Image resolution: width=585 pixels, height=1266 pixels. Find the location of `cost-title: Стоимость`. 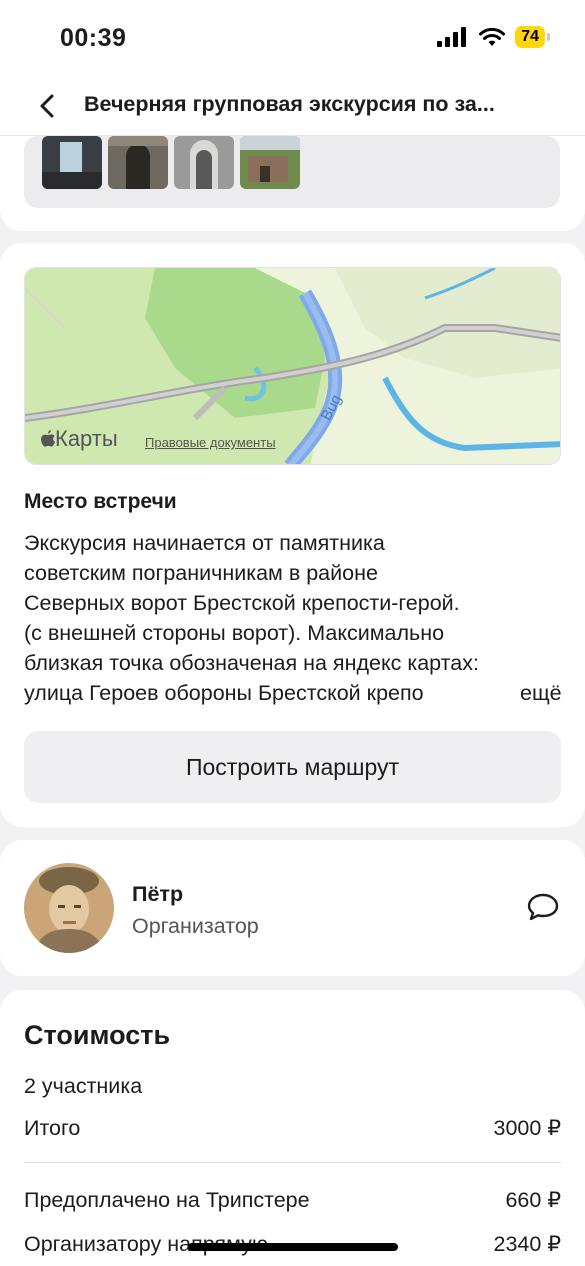

cost-title: Стоимость is located at coordinates (97, 1035).